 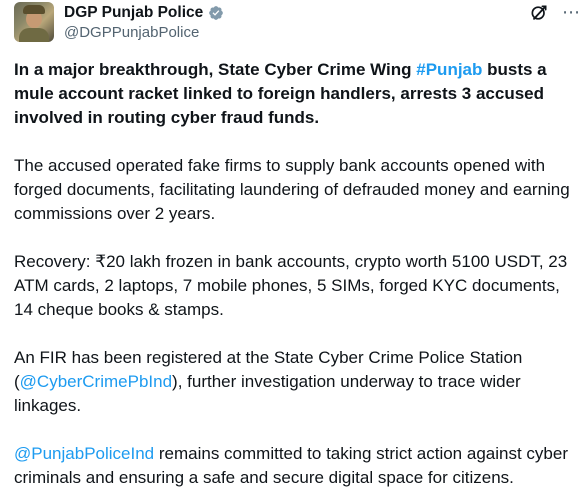 I want to click on avatar, so click(x=34, y=22).